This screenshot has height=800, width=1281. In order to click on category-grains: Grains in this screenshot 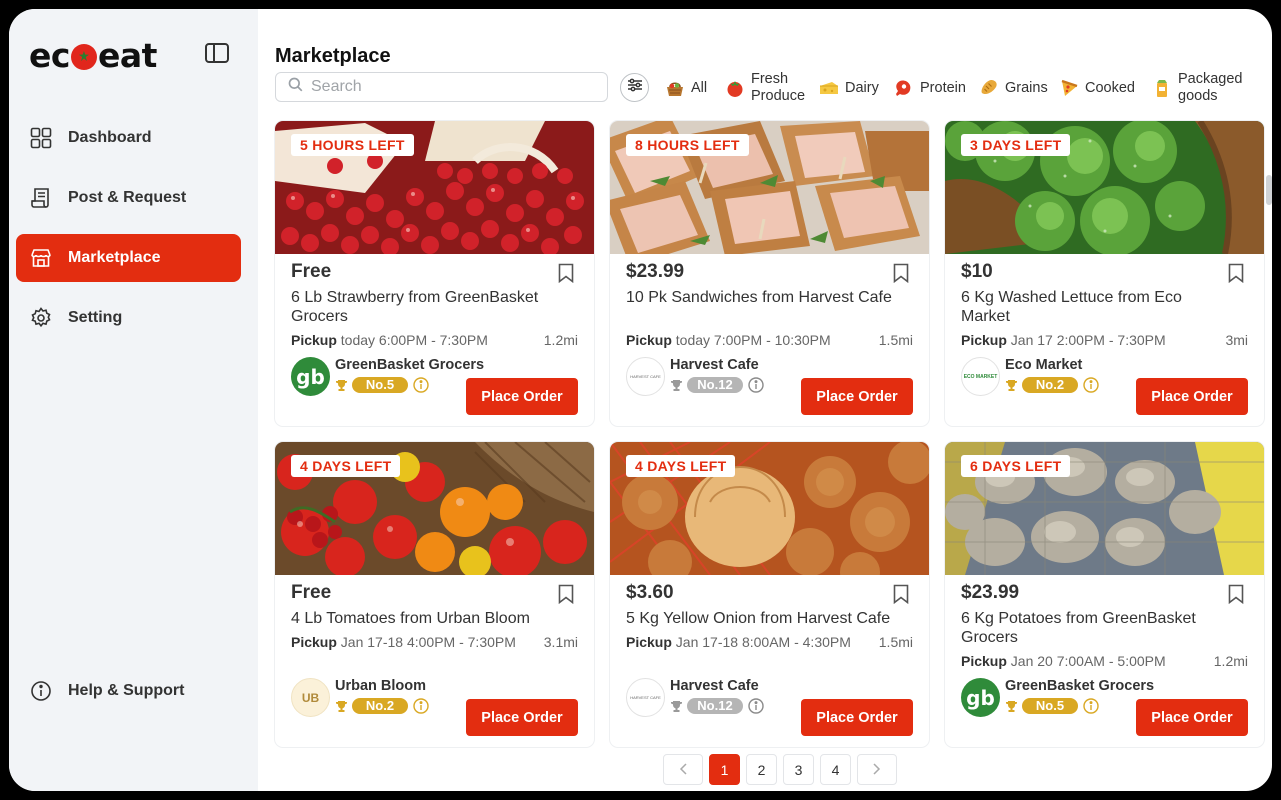, I will do `click(1013, 88)`.